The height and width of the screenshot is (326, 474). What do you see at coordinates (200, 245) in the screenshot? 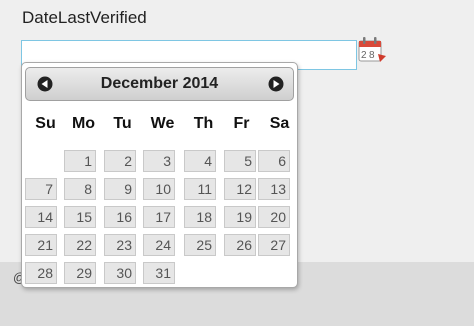
I see `day-cell: 25` at bounding box center [200, 245].